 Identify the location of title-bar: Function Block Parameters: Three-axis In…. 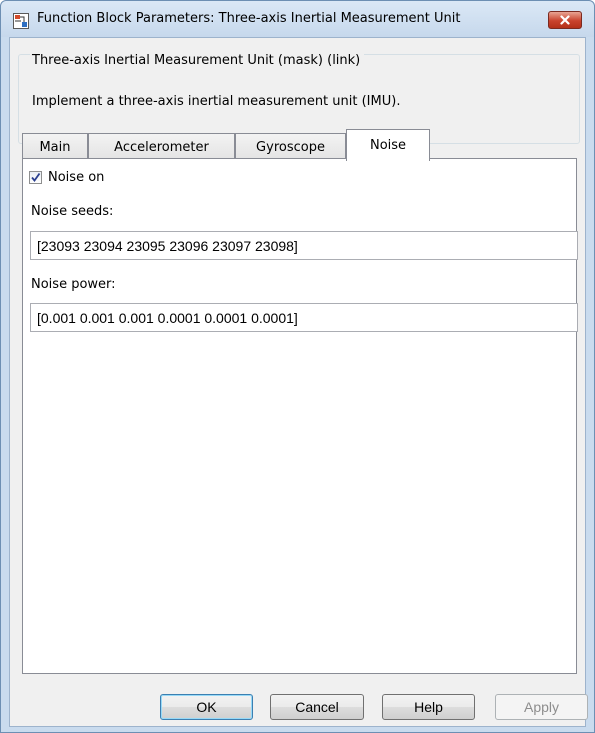
(297, 19).